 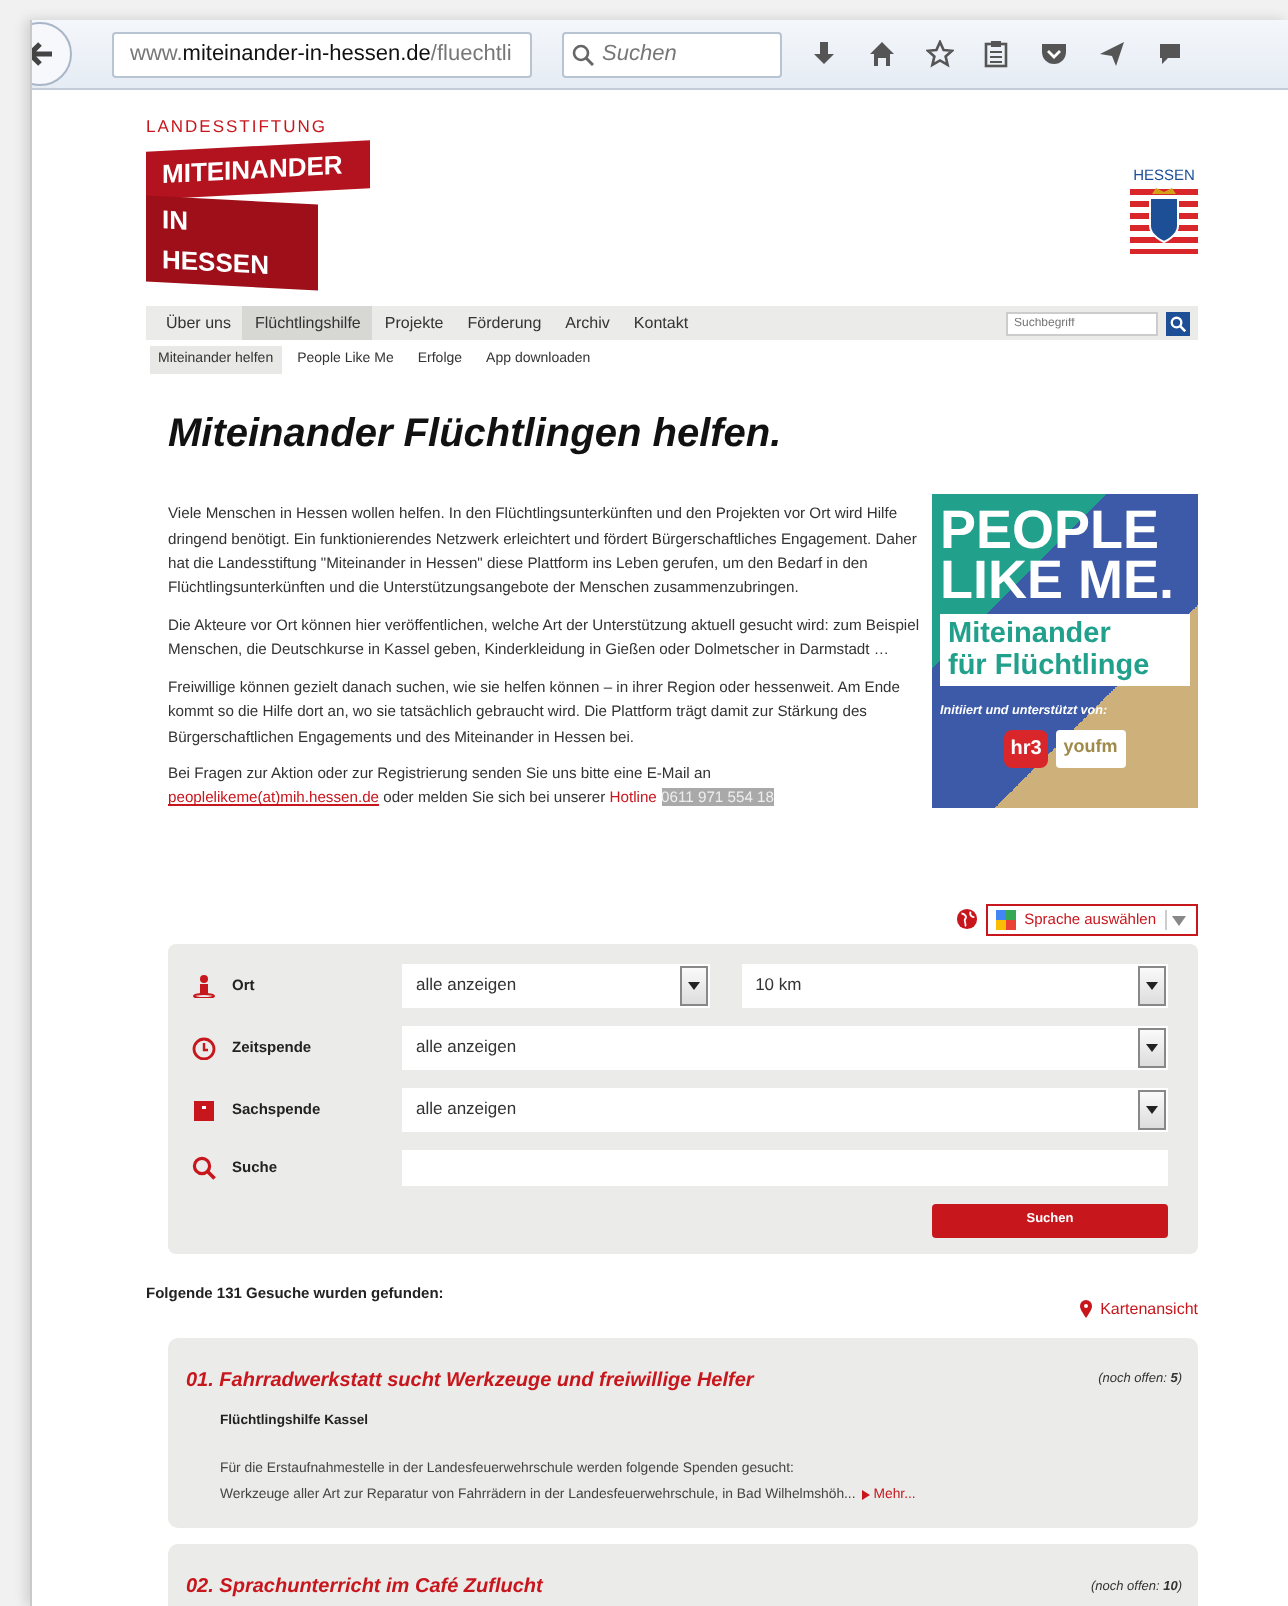 I want to click on nav-tab: Förderung, so click(x=504, y=323).